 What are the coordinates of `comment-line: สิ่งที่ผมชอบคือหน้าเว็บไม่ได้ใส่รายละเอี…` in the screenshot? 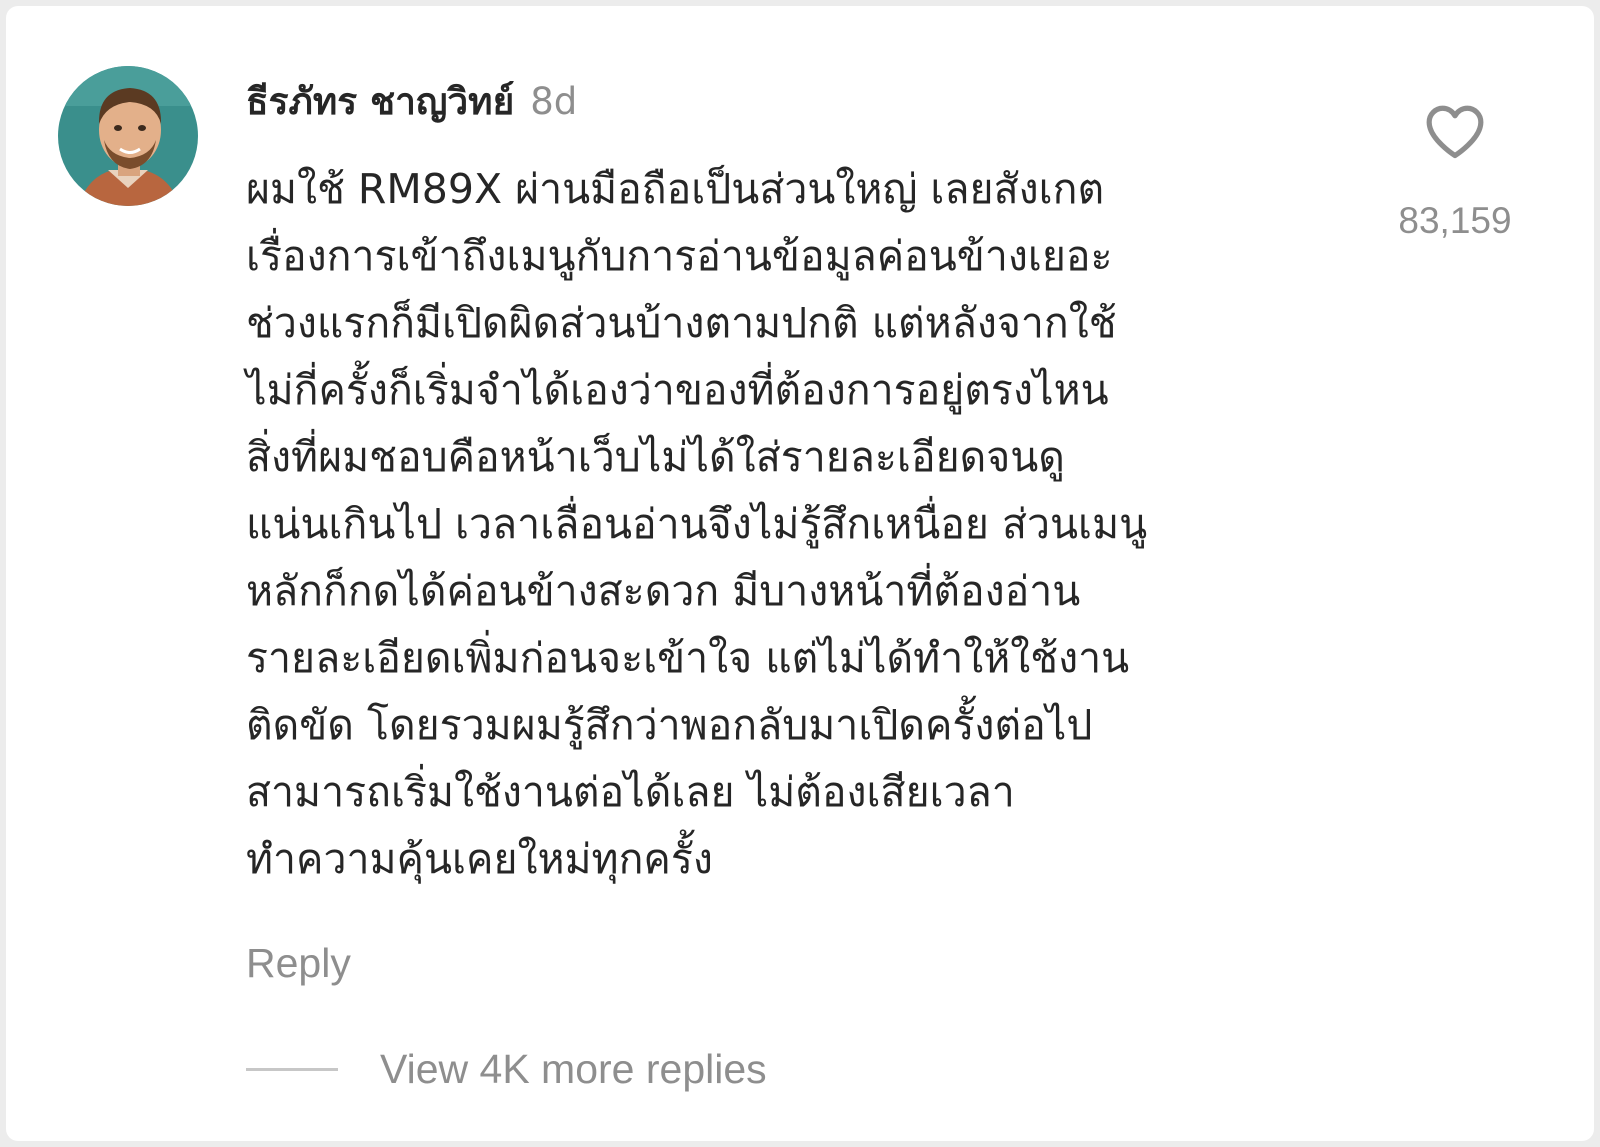 It's located at (655, 457).